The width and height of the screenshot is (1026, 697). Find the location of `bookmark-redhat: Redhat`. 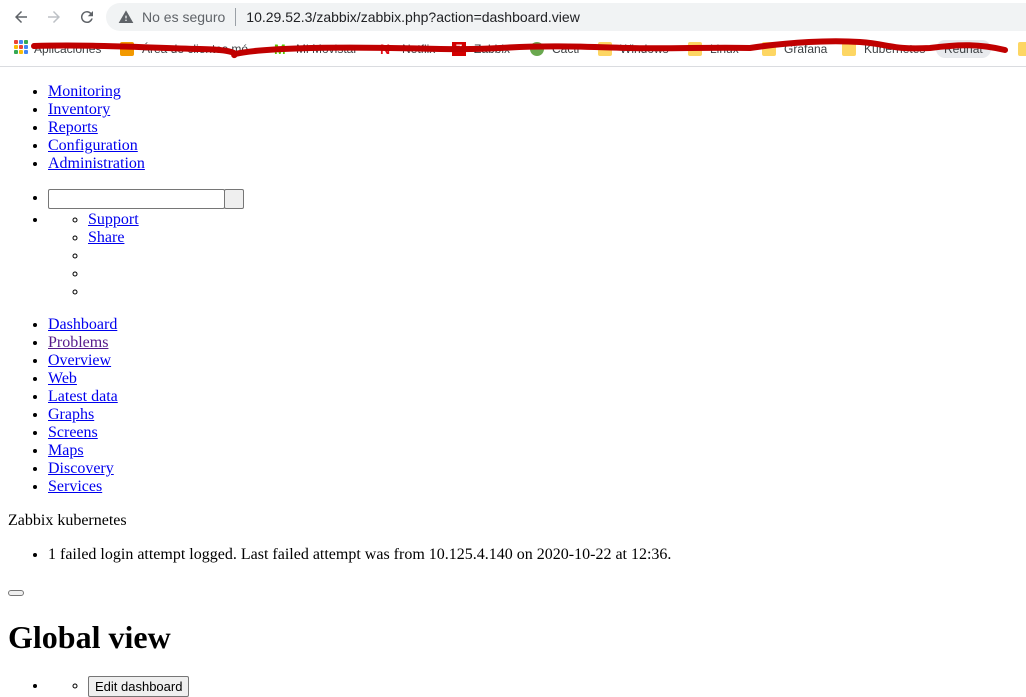

bookmark-redhat: Redhat is located at coordinates (963, 49).